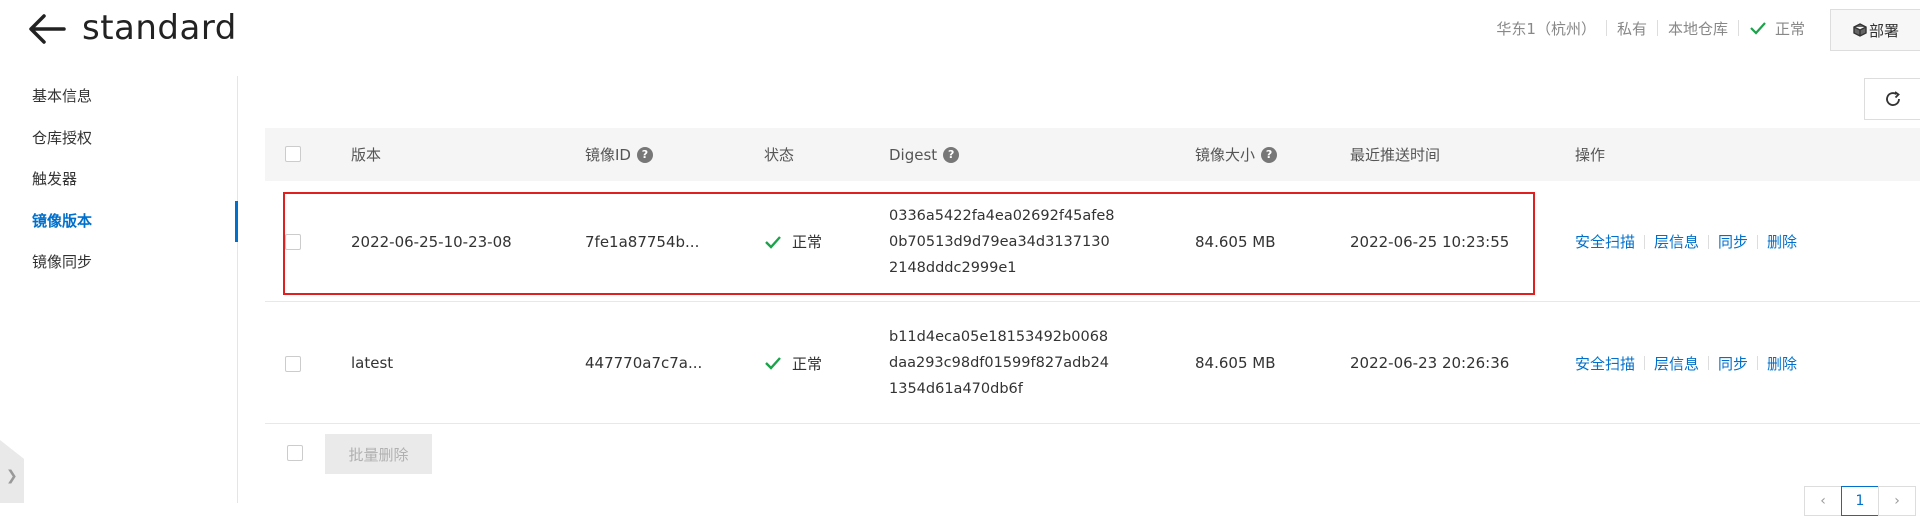 Image resolution: width=1920 pixels, height=516 pixels. I want to click on col-size-label: 镜像大小, so click(1225, 155).